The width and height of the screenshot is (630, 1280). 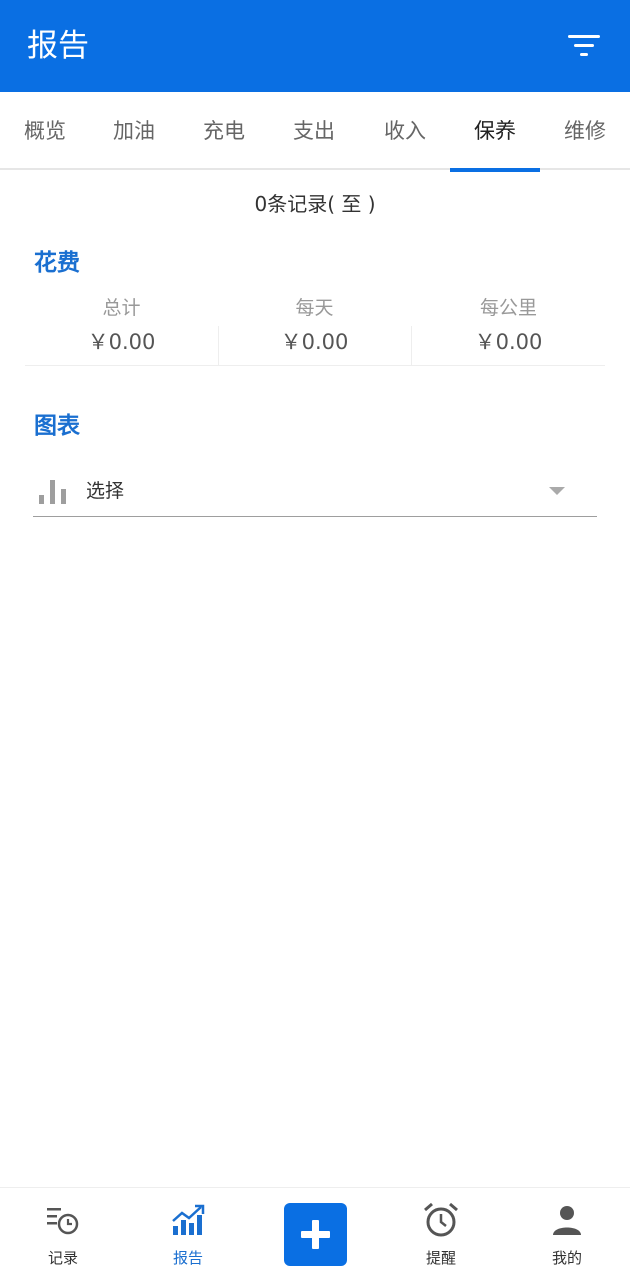 I want to click on stat-total-label: 总计, so click(x=121, y=308).